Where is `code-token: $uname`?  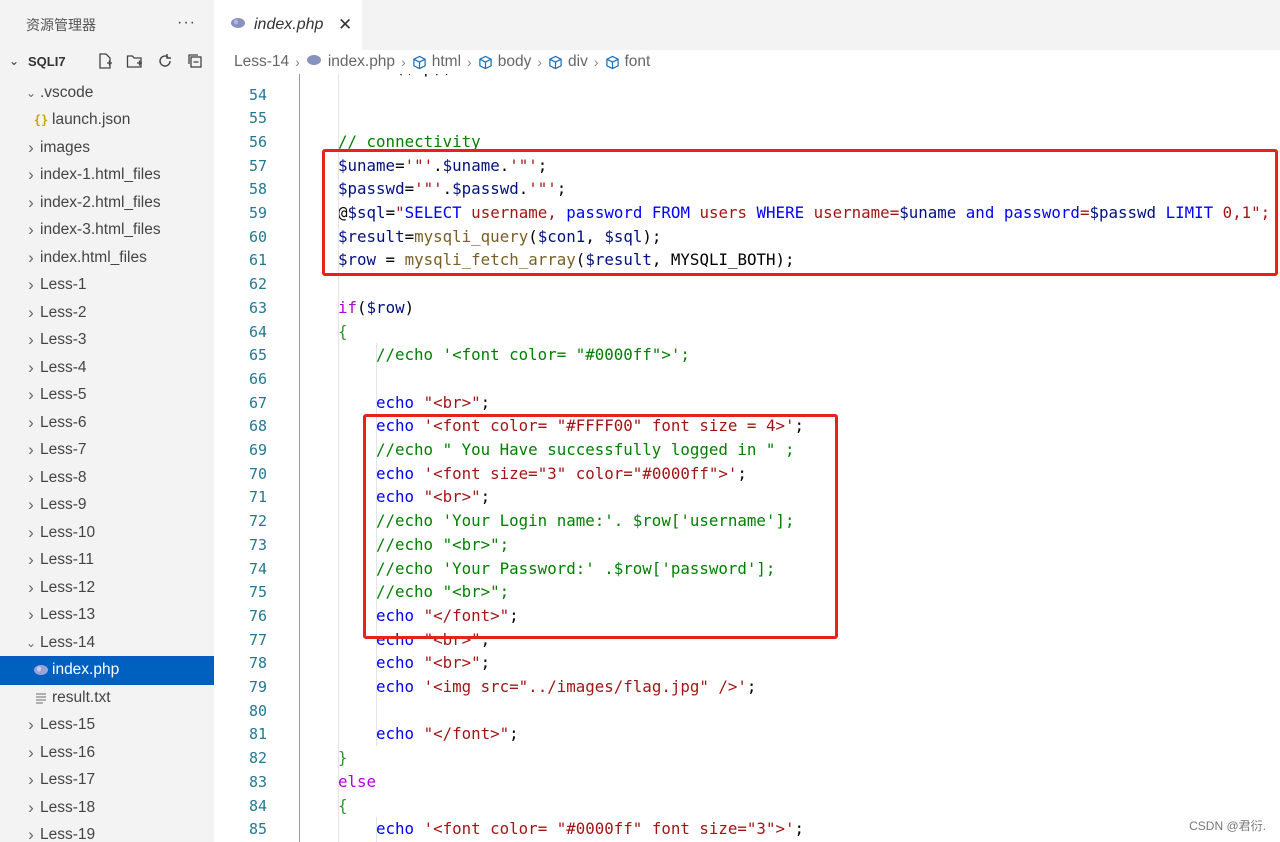
code-token: $uname is located at coordinates (471, 165).